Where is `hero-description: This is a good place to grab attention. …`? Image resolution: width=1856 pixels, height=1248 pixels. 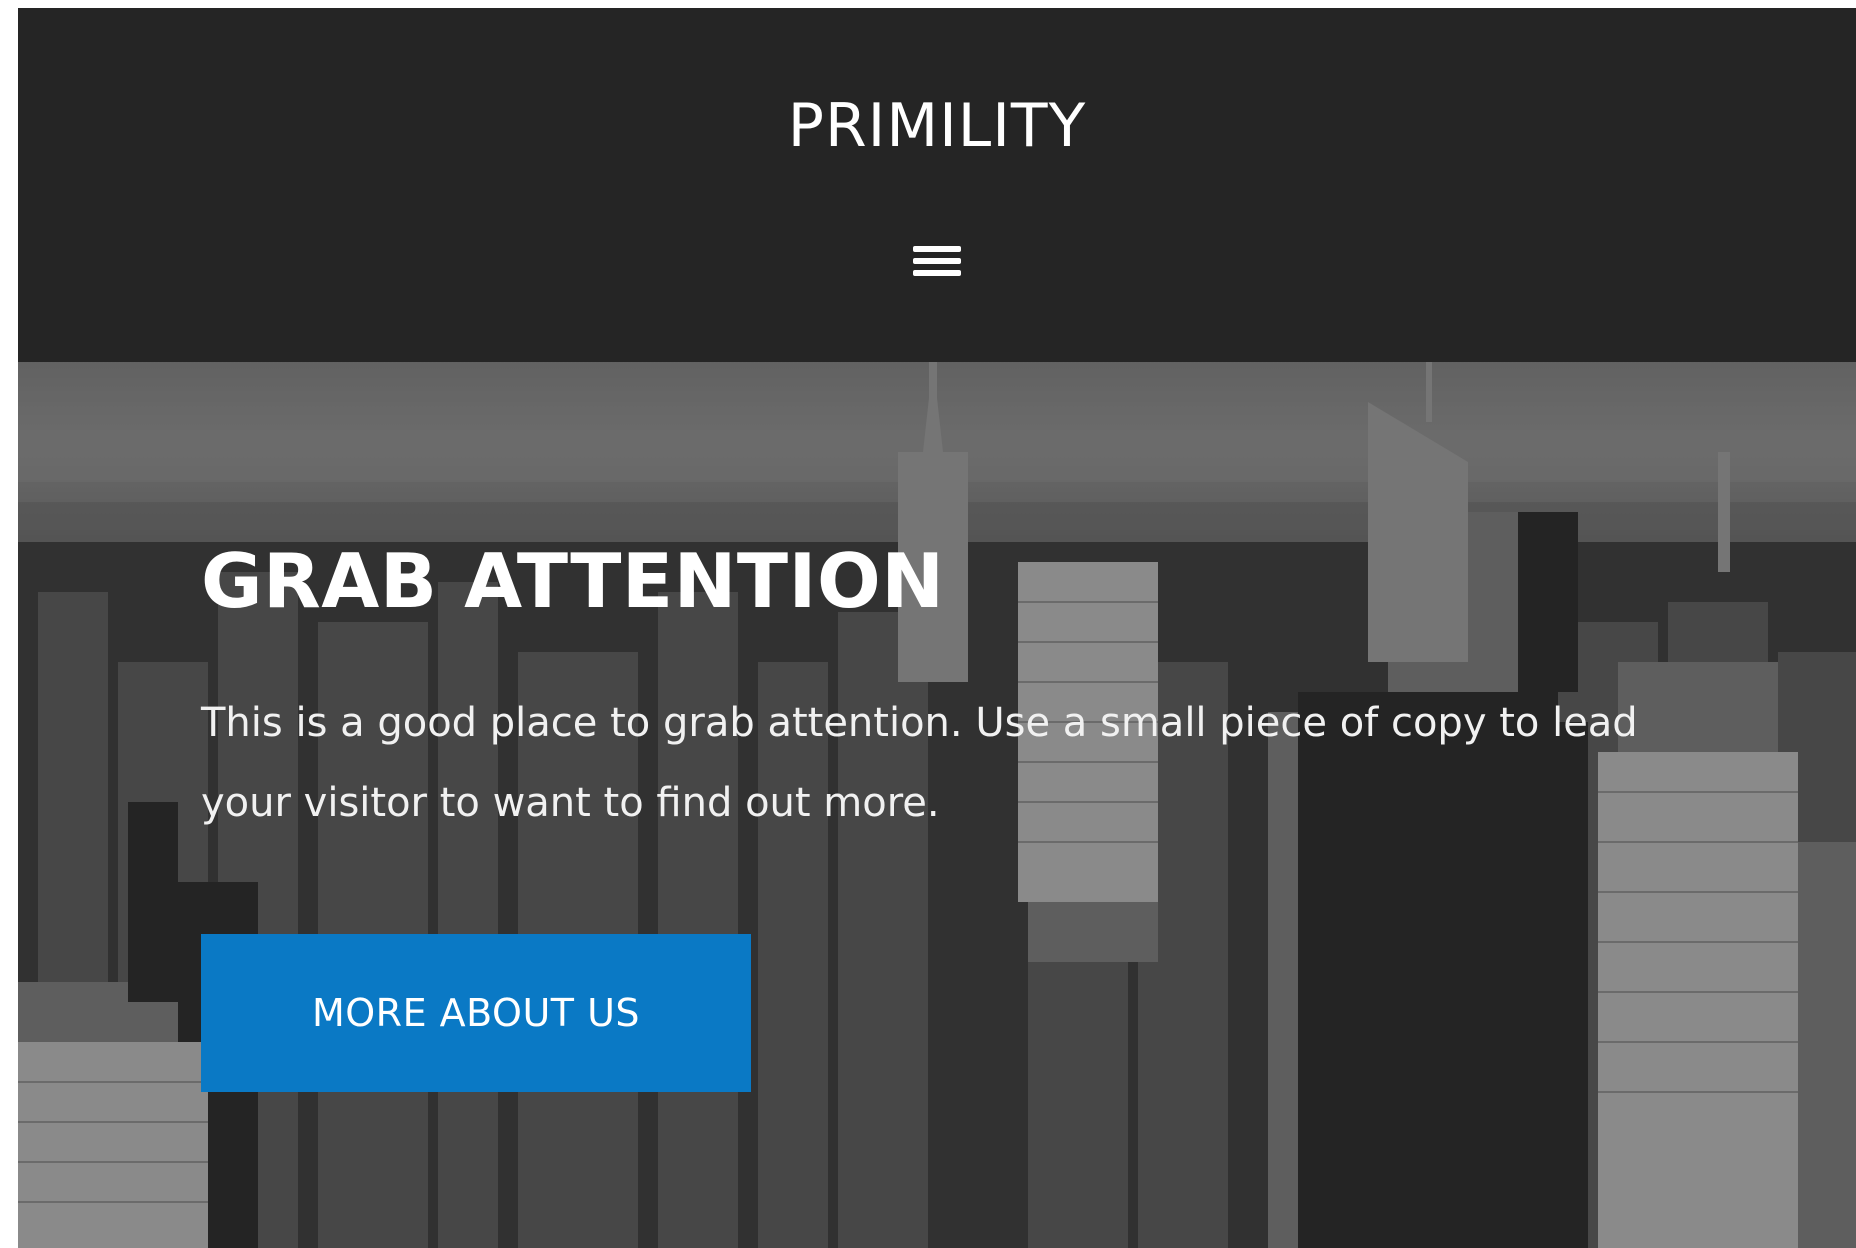 hero-description: This is a good place to grab attention. … is located at coordinates (919, 763).